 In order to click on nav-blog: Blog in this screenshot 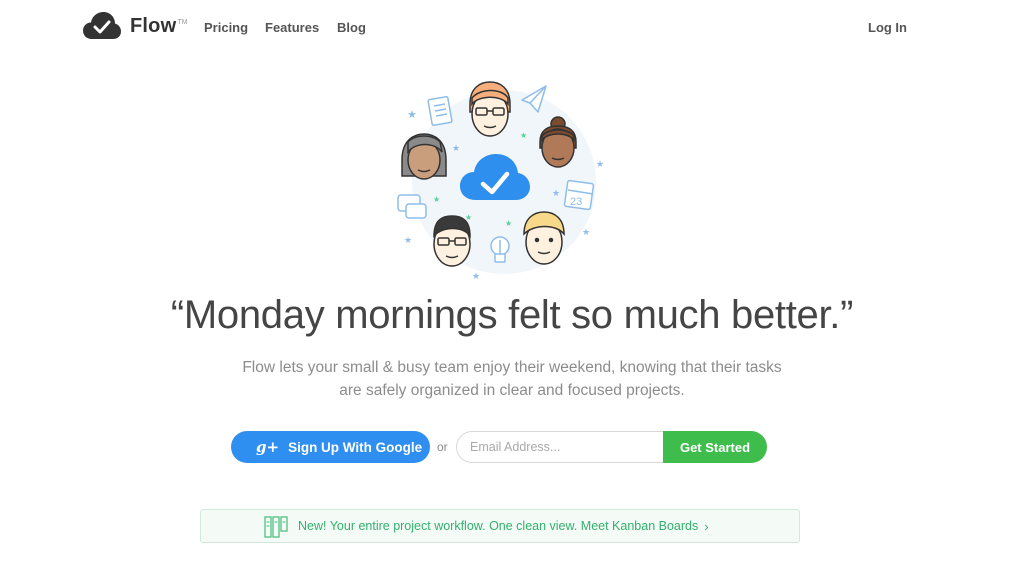, I will do `click(351, 27)`.